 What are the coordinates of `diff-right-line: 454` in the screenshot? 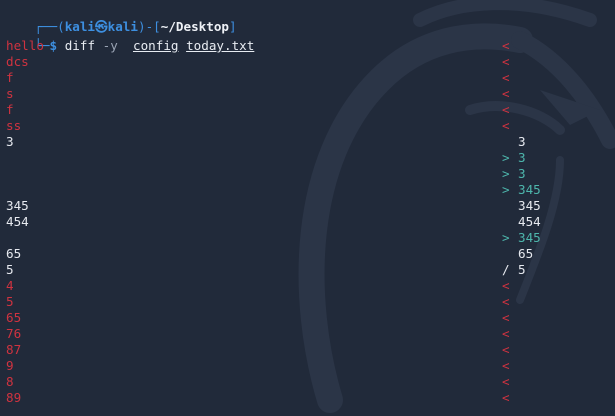 It's located at (529, 221).